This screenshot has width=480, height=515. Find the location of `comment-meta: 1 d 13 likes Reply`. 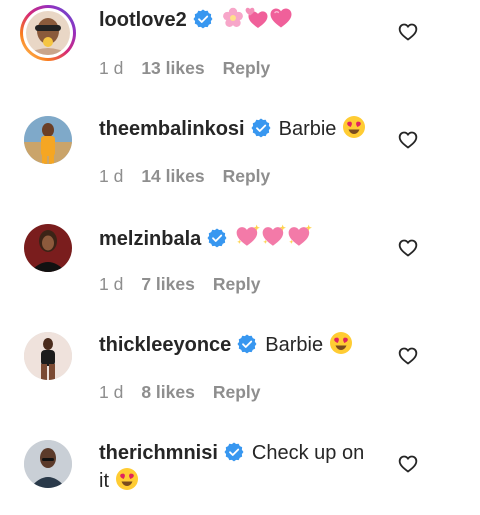

comment-meta: 1 d 13 likes Reply is located at coordinates (193, 68).